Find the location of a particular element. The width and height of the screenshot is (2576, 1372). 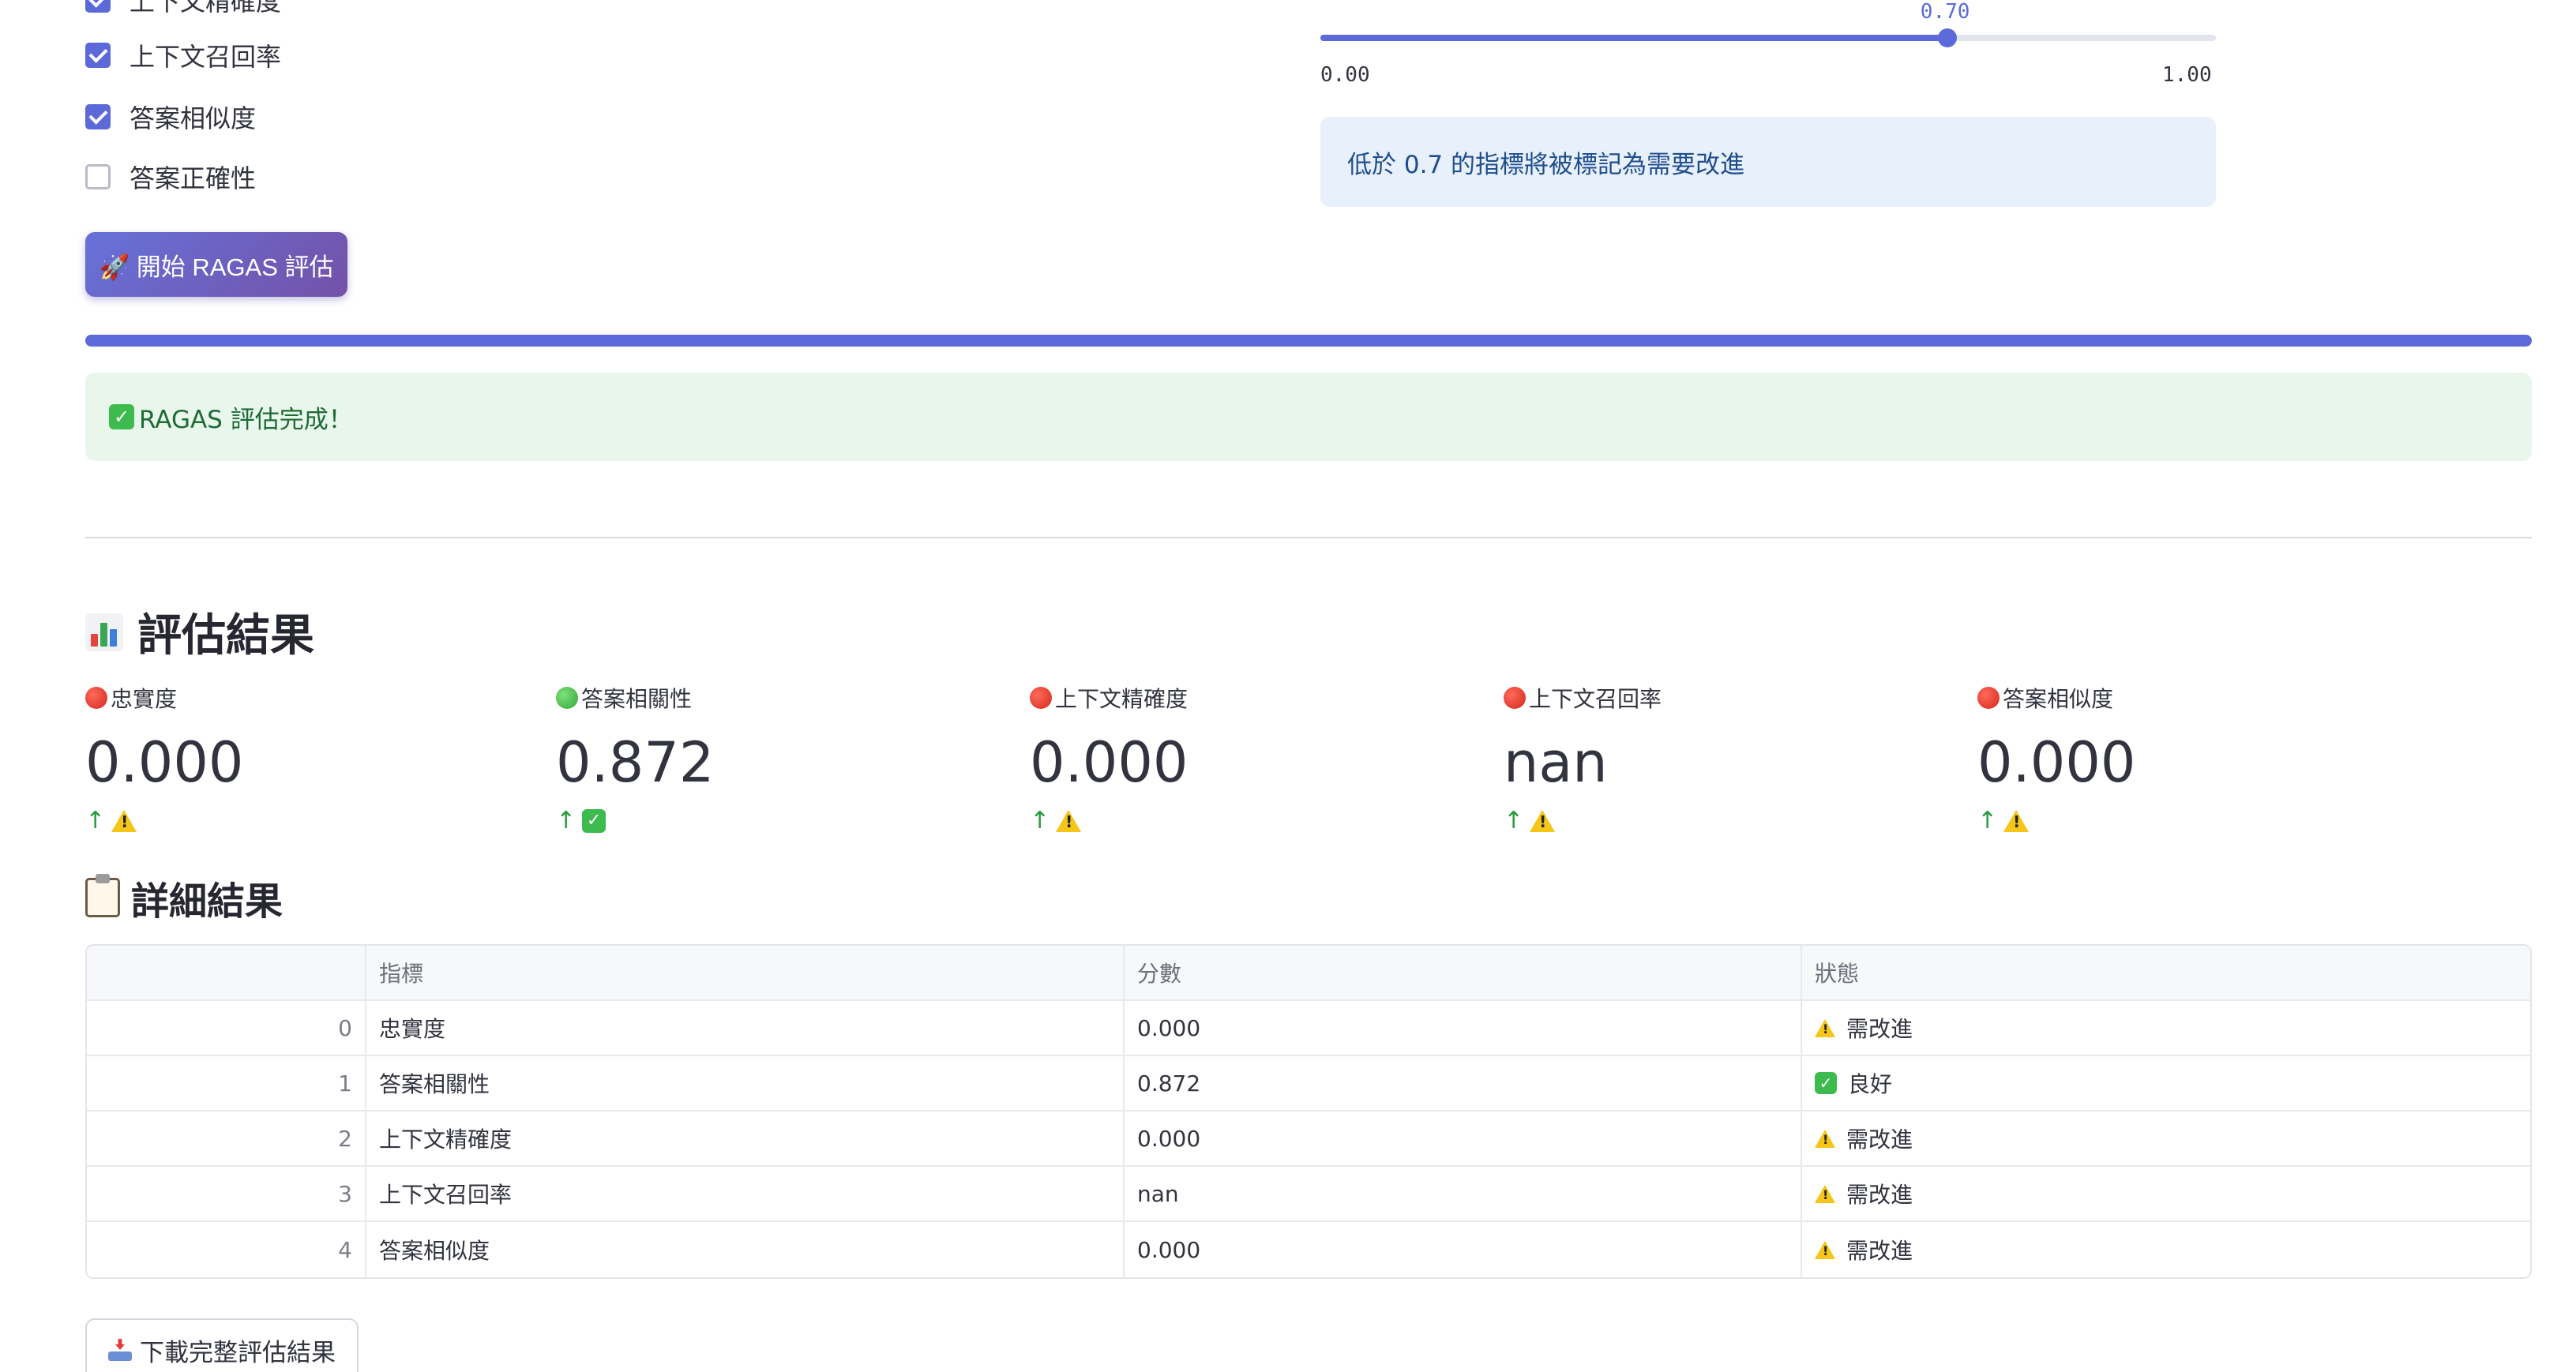

threshold-slider-handle is located at coordinates (1947, 37).